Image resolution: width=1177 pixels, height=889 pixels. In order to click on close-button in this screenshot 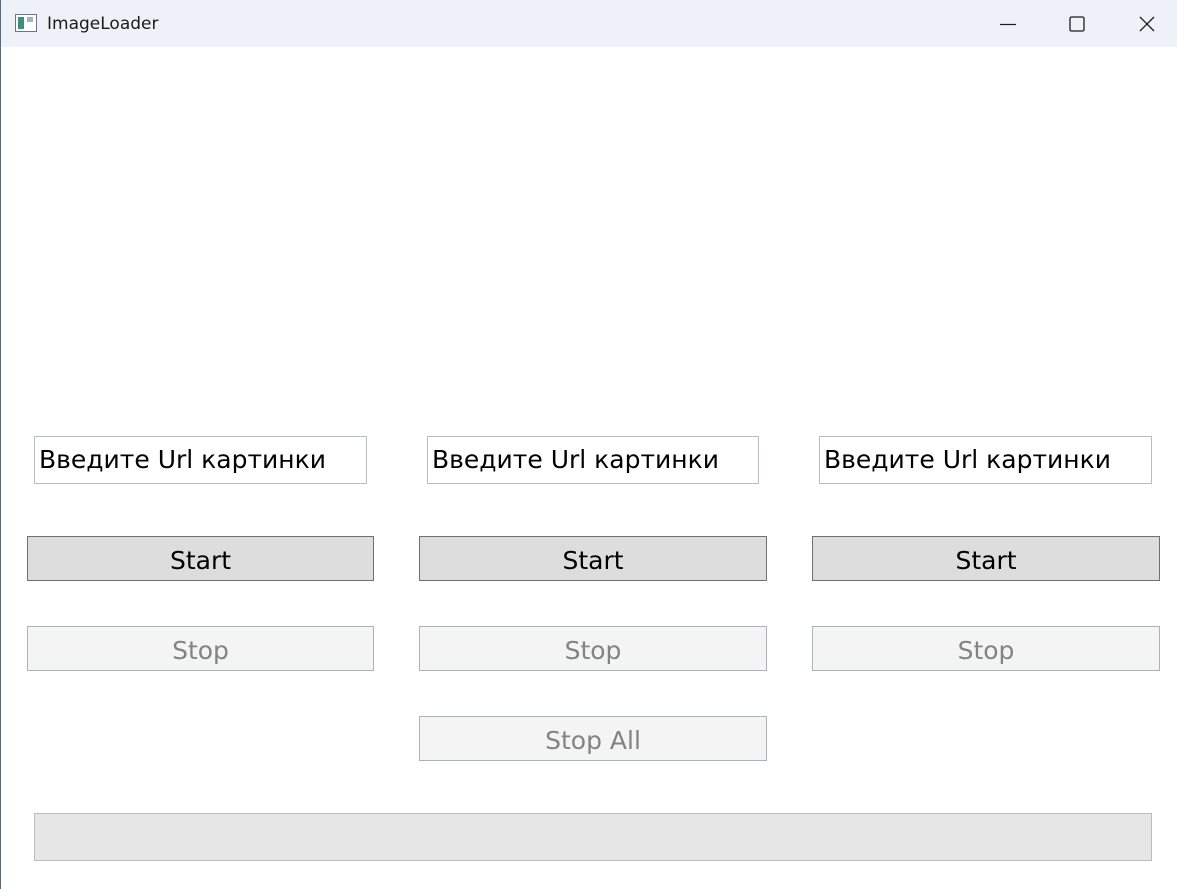, I will do `click(1144, 23)`.